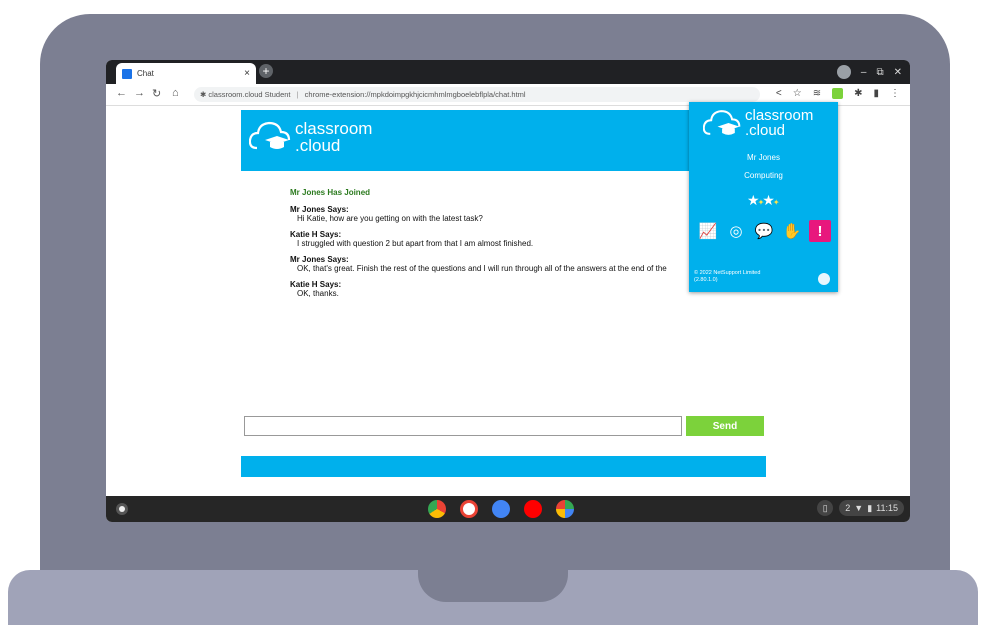 This screenshot has width=985, height=625. I want to click on restore-icon: ⧉, so click(879, 72).